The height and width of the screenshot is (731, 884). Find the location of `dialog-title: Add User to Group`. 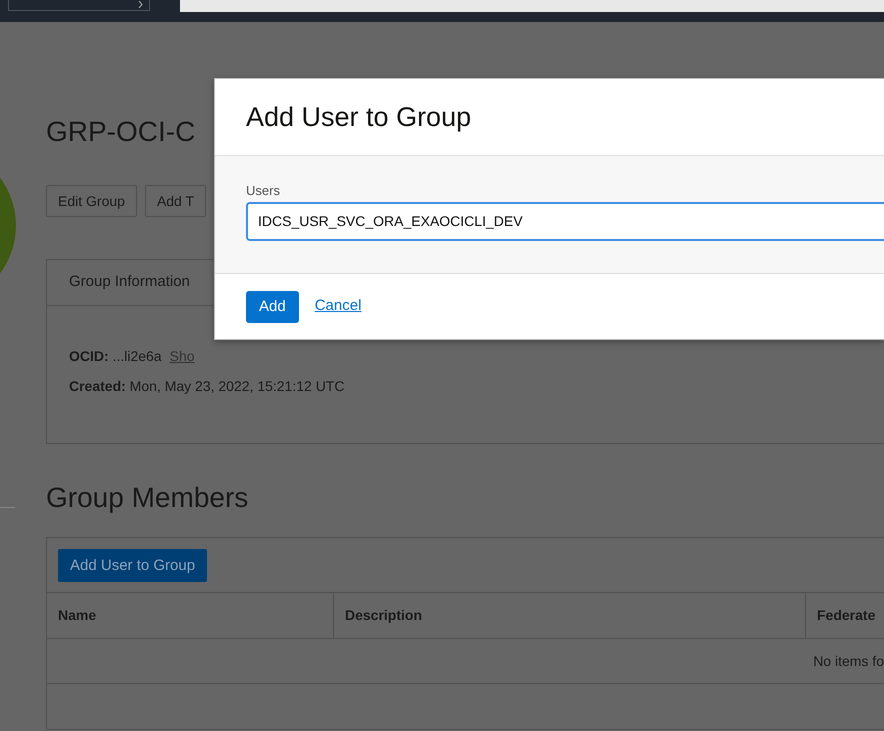

dialog-title: Add User to Group is located at coordinates (359, 117).